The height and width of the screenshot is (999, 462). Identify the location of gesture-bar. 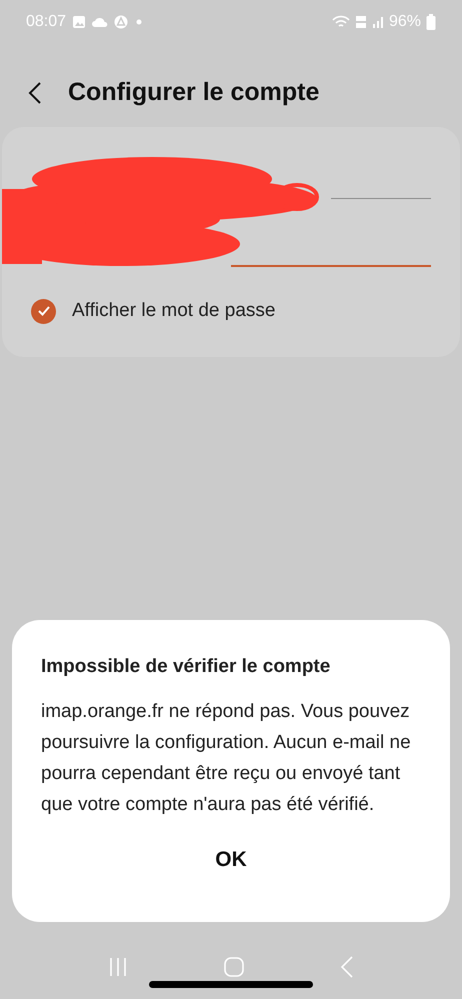
(231, 984).